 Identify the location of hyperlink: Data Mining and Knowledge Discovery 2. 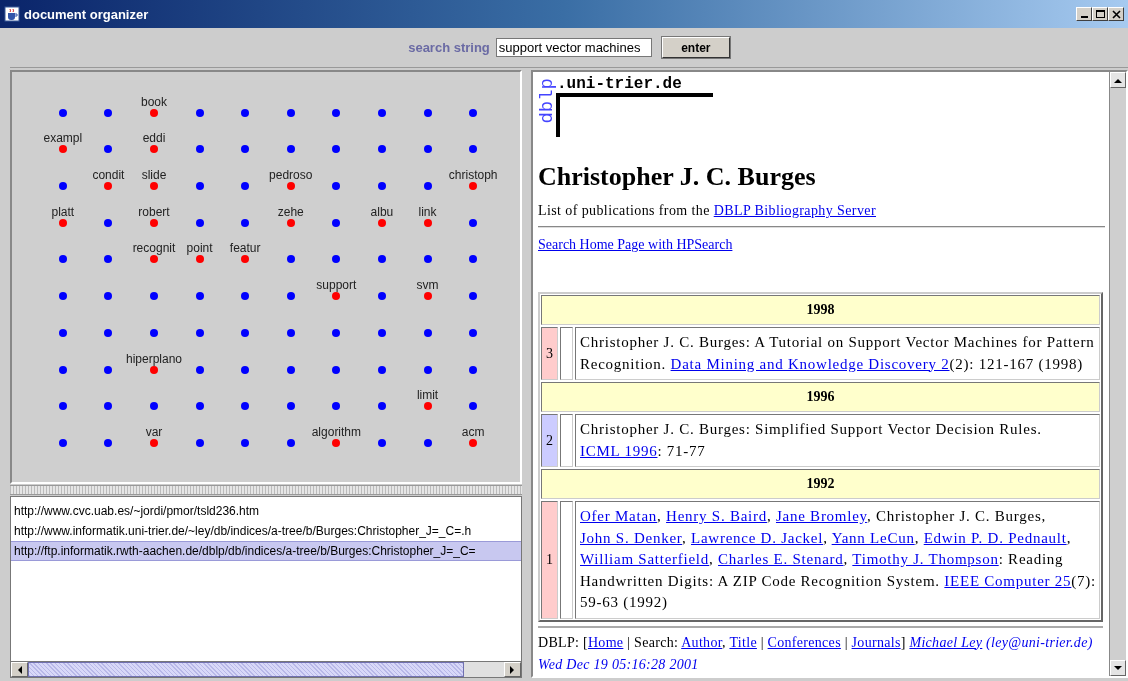
(810, 363).